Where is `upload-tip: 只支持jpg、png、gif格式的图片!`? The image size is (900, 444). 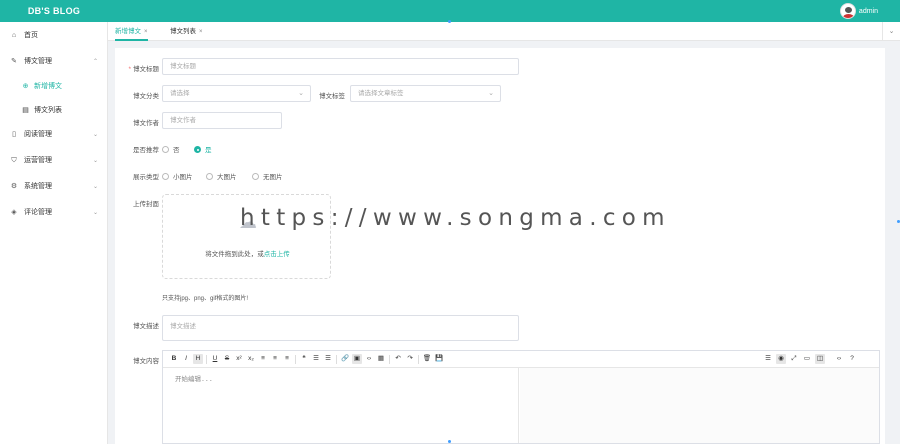 upload-tip: 只支持jpg、png、gif格式的图片! is located at coordinates (205, 299).